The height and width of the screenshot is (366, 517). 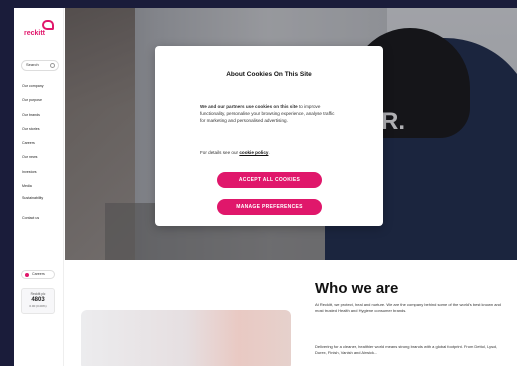 What do you see at coordinates (220, 152) in the screenshot?
I see `cookie-details-prefix: For details see our` at bounding box center [220, 152].